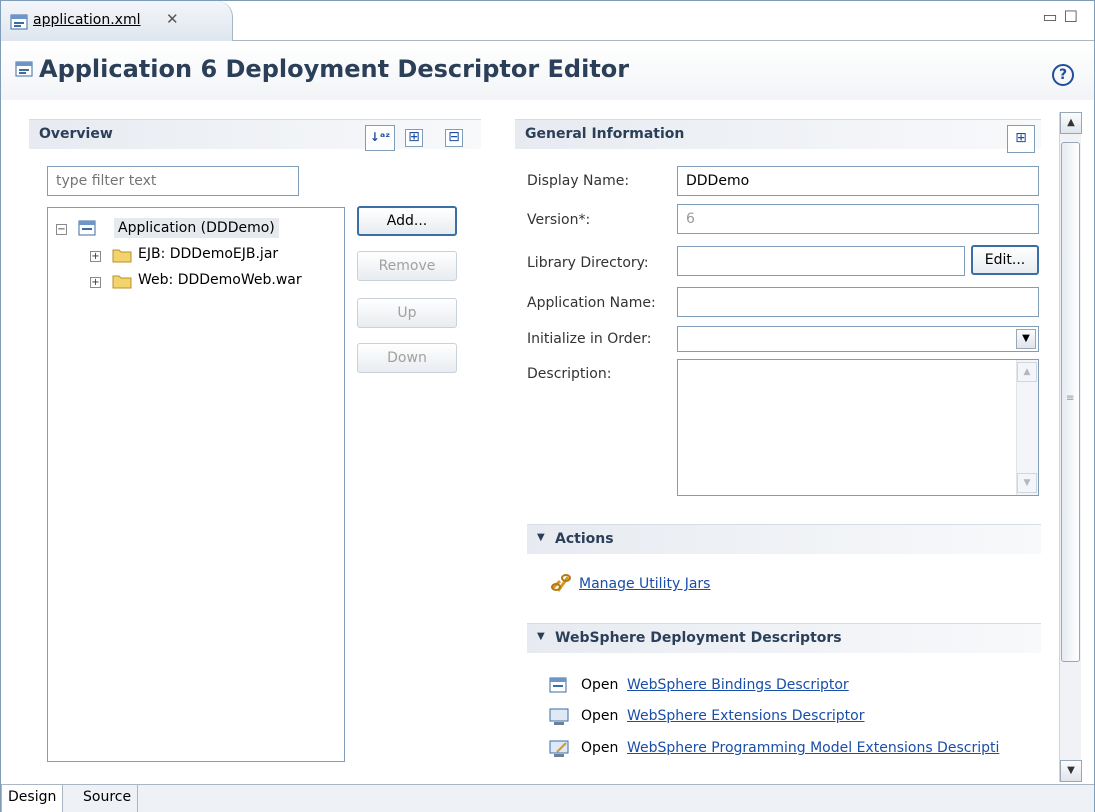 The image size is (1095, 812). What do you see at coordinates (784, 539) in the screenshot?
I see `actions-section-header: ▼ Actions` at bounding box center [784, 539].